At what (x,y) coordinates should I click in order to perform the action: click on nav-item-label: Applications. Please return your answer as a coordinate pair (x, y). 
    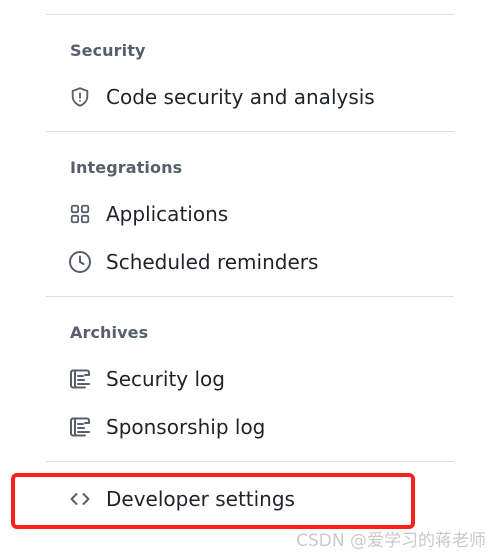
    Looking at the image, I should click on (167, 214).